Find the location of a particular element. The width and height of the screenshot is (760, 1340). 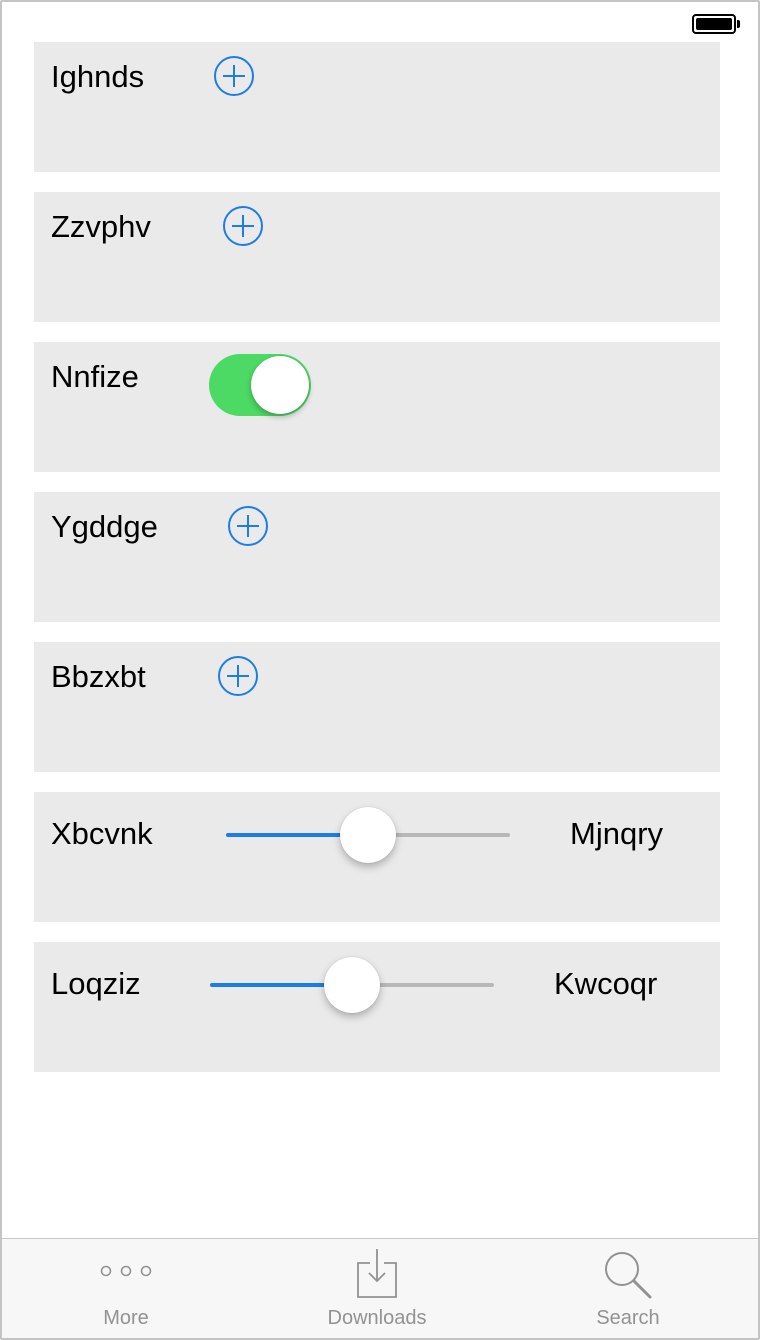

list-row-loqziz: Loqziz Kwcoqr is located at coordinates (377, 1007).